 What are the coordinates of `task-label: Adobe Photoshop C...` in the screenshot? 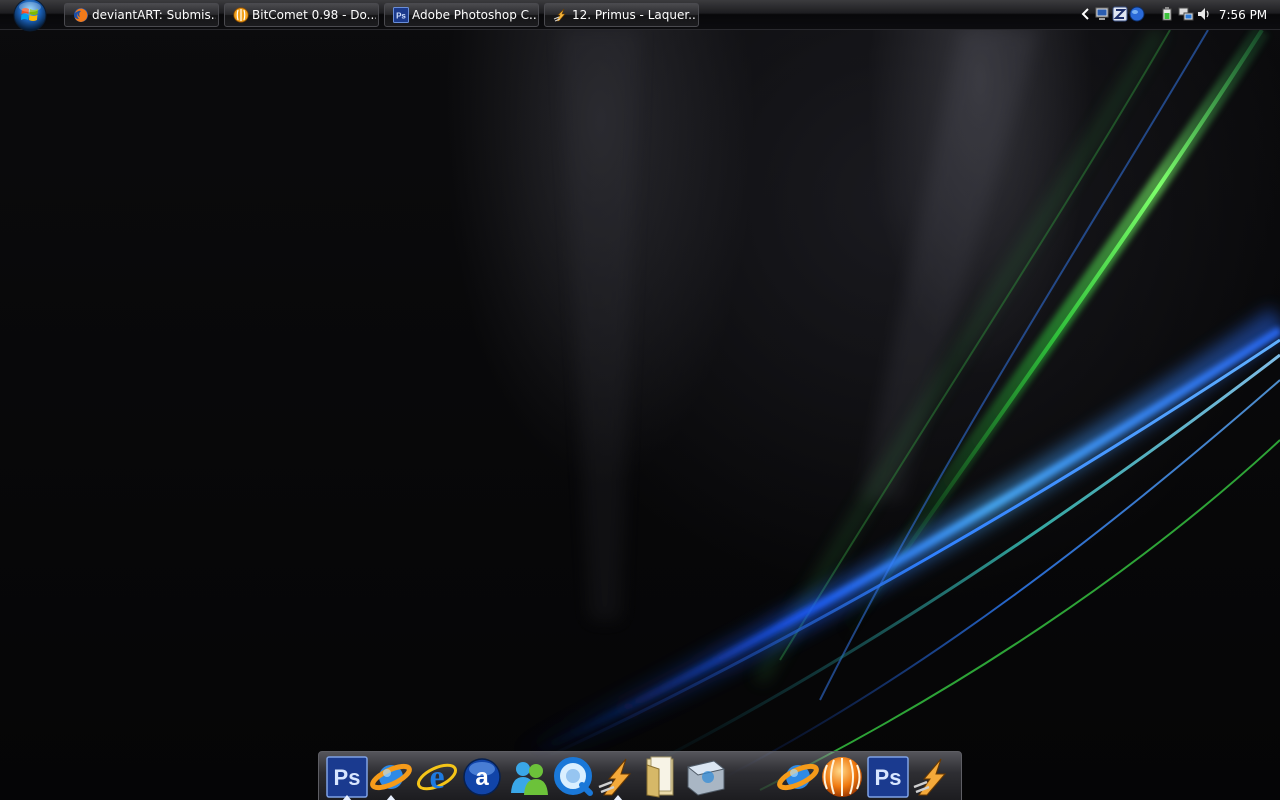 It's located at (474, 15).